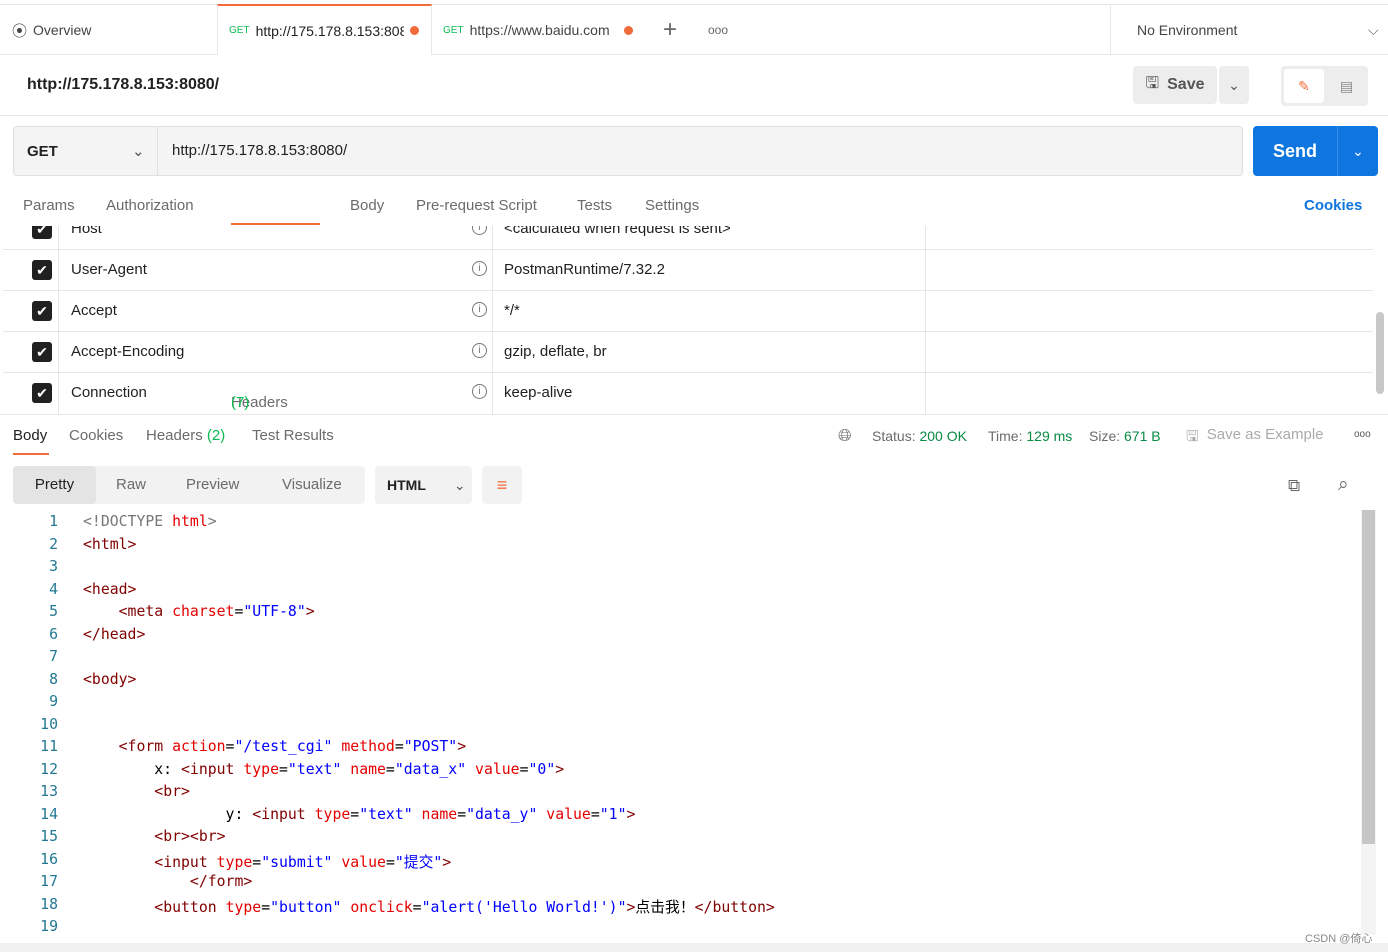 This screenshot has width=1388, height=952. I want to click on wrap-lines-icon: ≡, so click(502, 485).